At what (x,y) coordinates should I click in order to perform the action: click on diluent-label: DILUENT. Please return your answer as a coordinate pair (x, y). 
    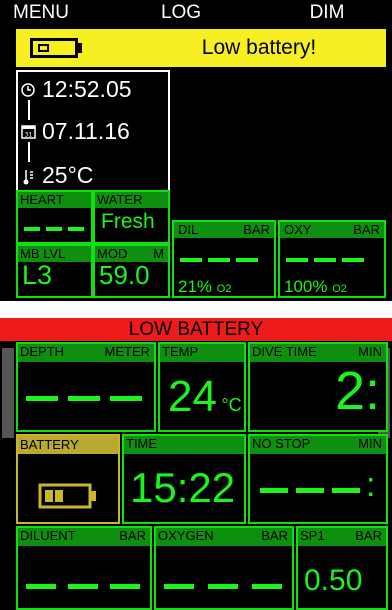
    Looking at the image, I should click on (48, 535).